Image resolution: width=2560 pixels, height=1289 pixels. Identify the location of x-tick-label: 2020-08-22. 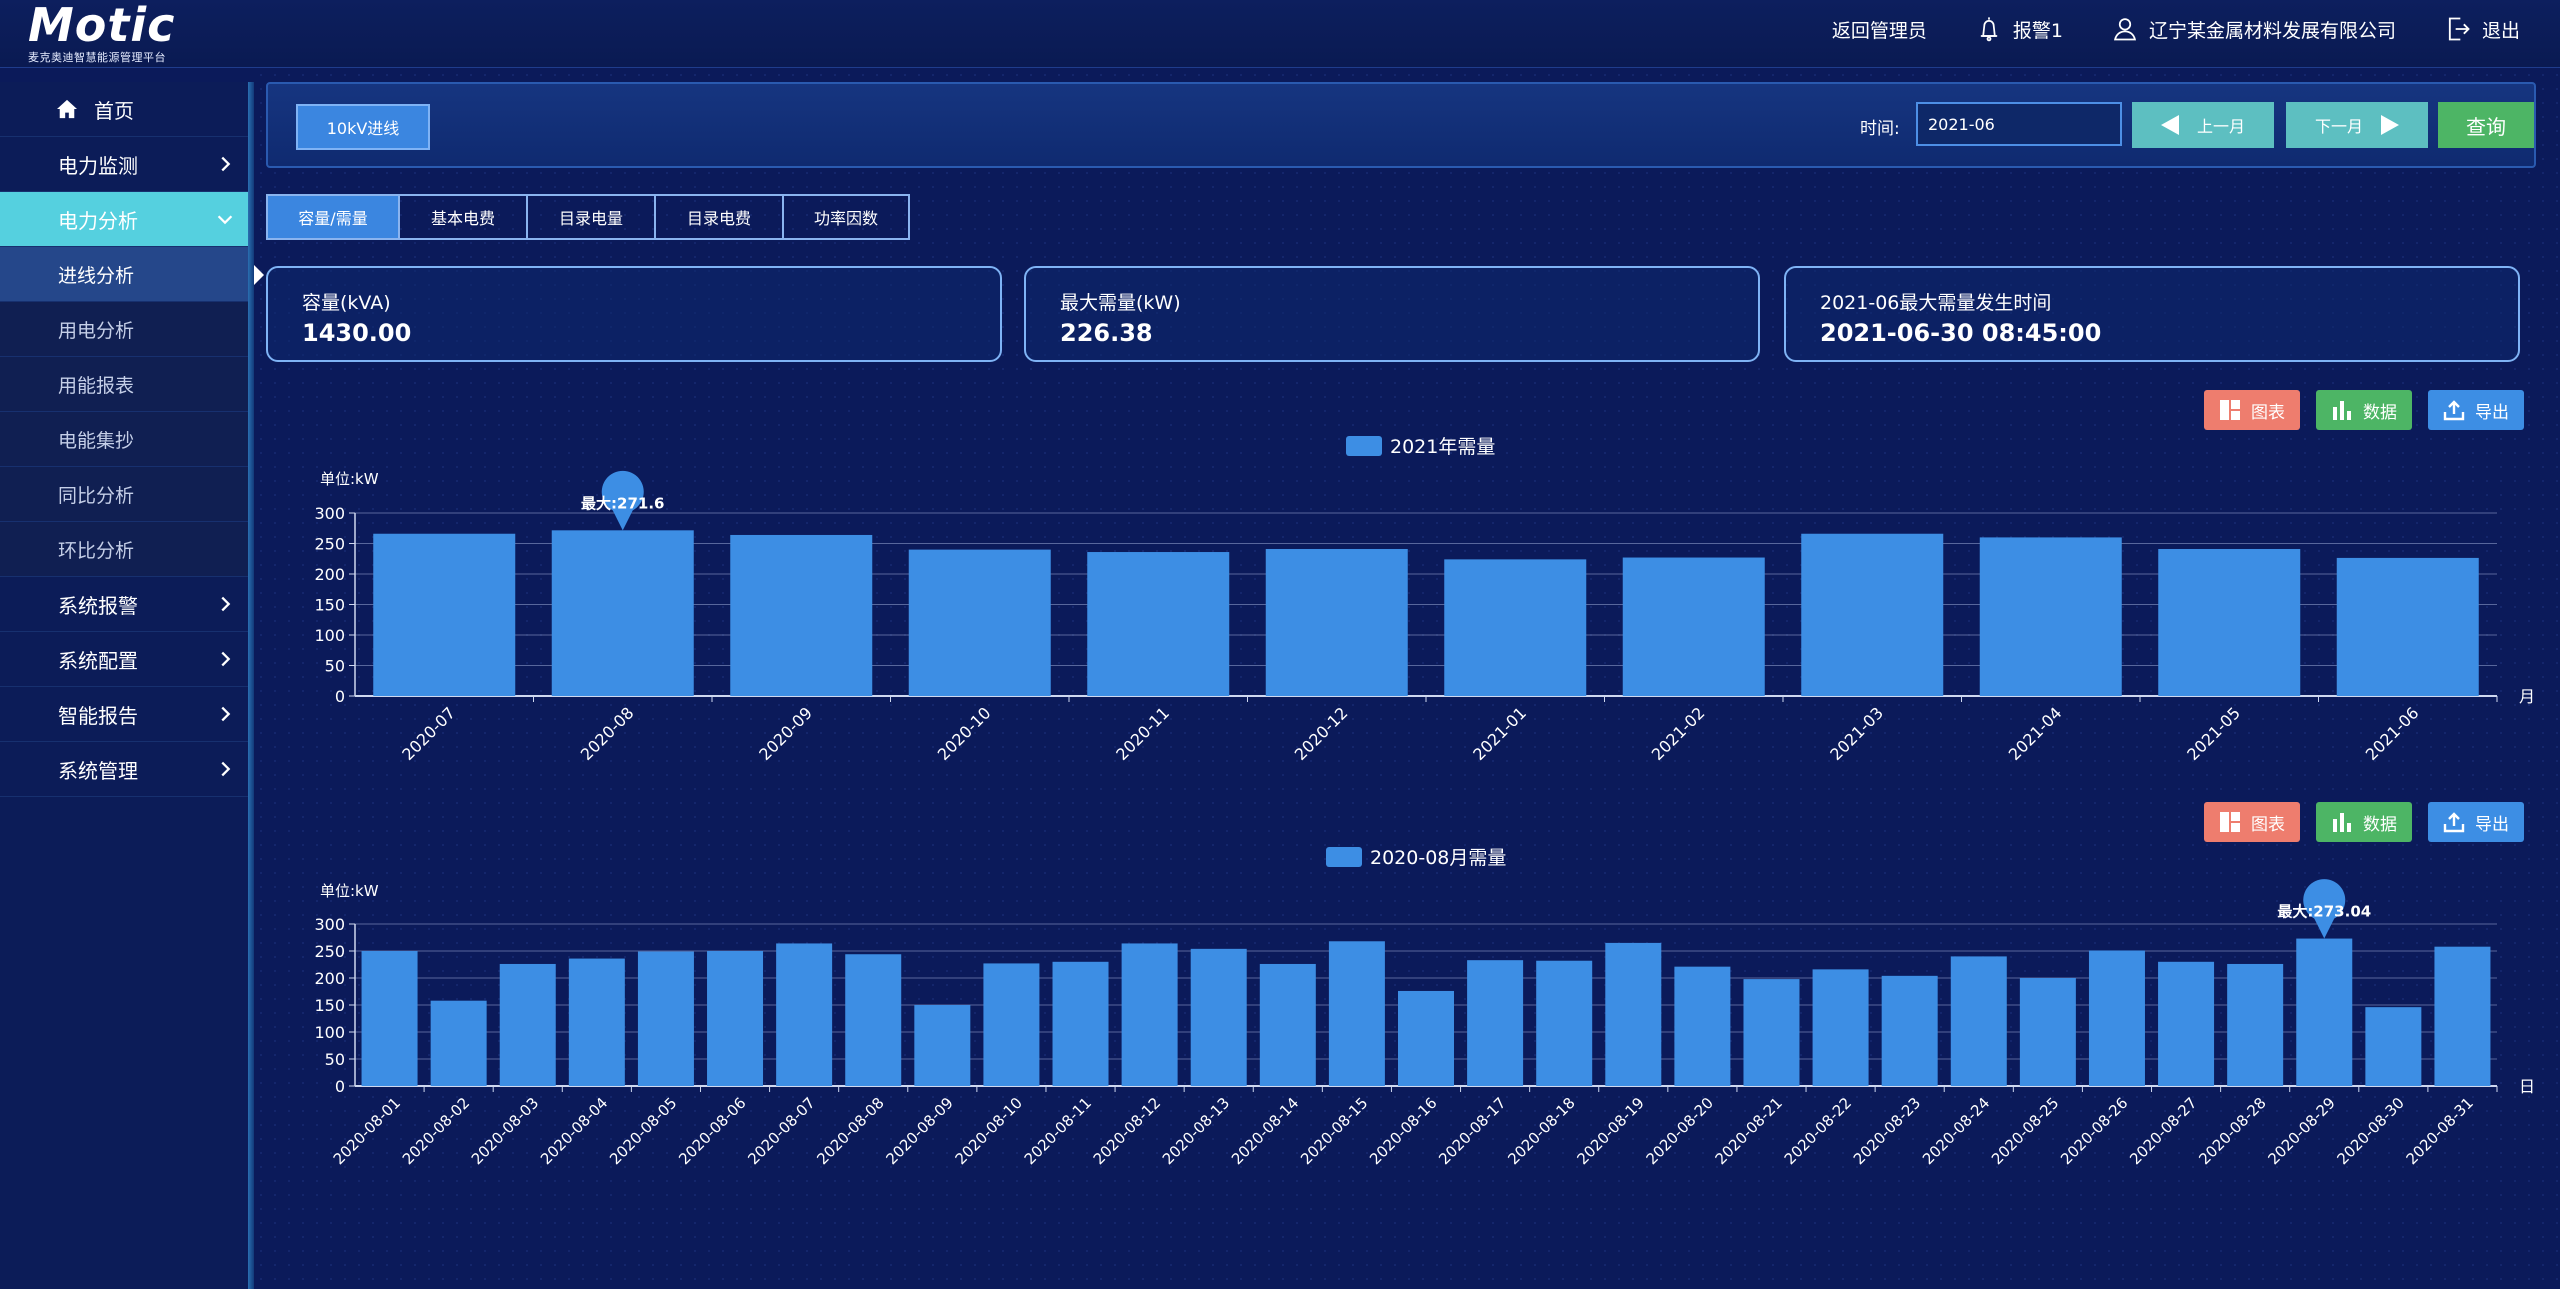
(1818, 1131).